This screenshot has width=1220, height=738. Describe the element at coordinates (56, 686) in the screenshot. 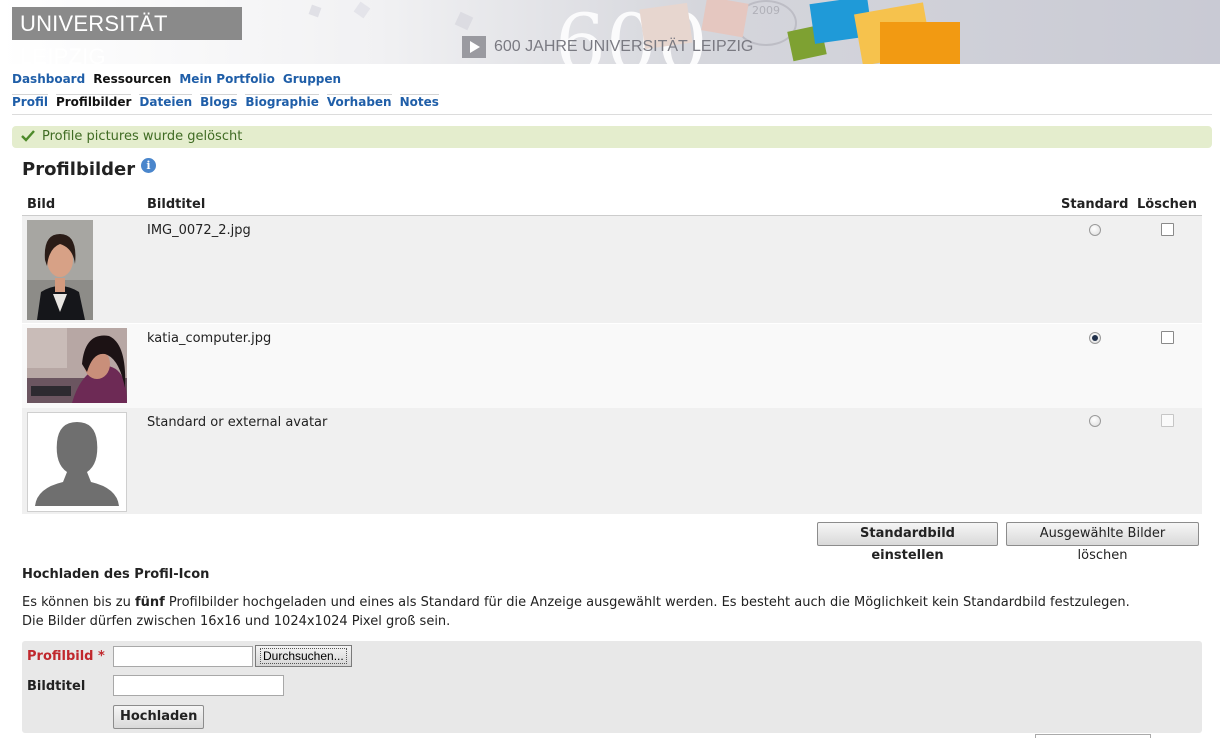

I see `image-title-label: Bildtitel` at that location.